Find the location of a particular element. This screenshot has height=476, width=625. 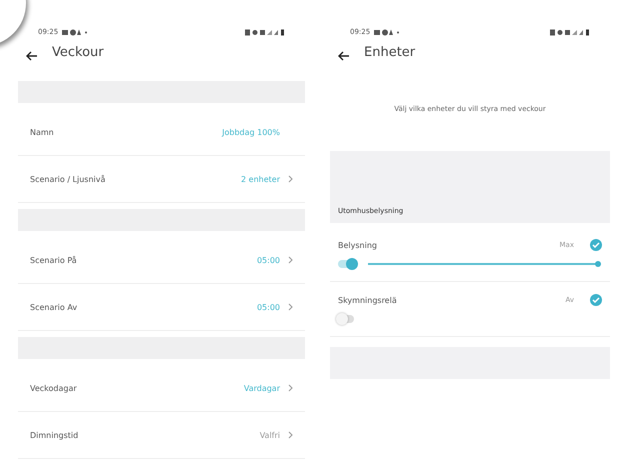

settings-row: Scenario På 05:00 is located at coordinates (161, 260).